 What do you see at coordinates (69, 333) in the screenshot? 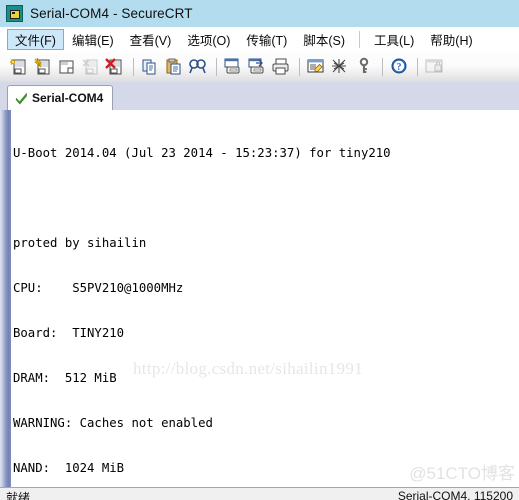
I see `terminal-line: Board: TINY210` at bounding box center [69, 333].